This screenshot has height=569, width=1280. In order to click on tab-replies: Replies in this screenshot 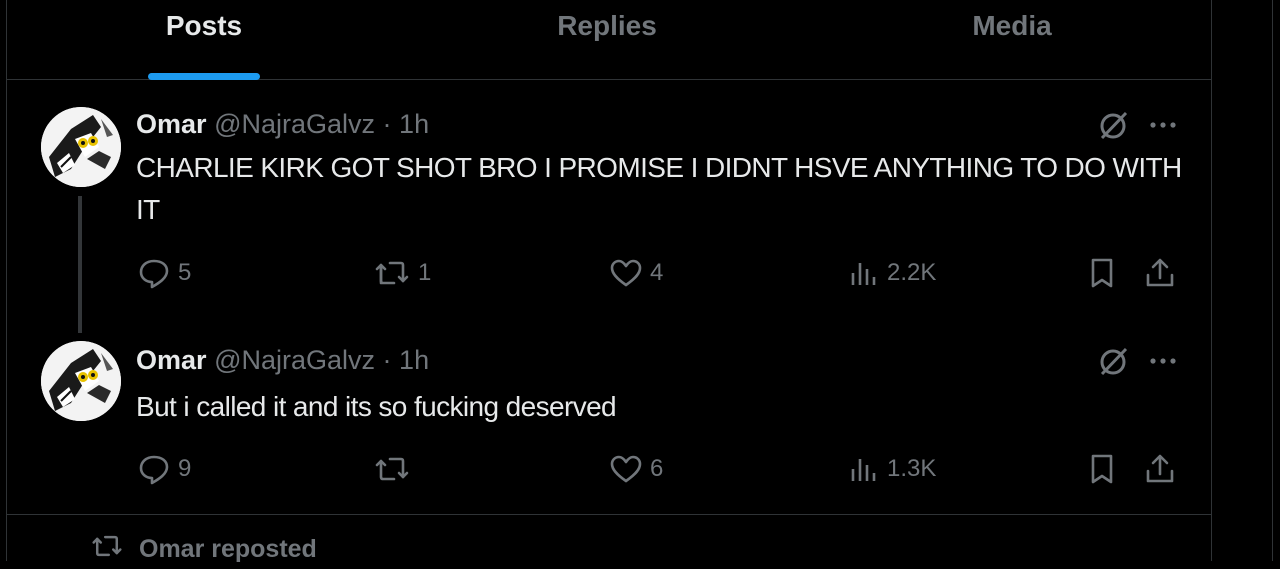, I will do `click(607, 40)`.